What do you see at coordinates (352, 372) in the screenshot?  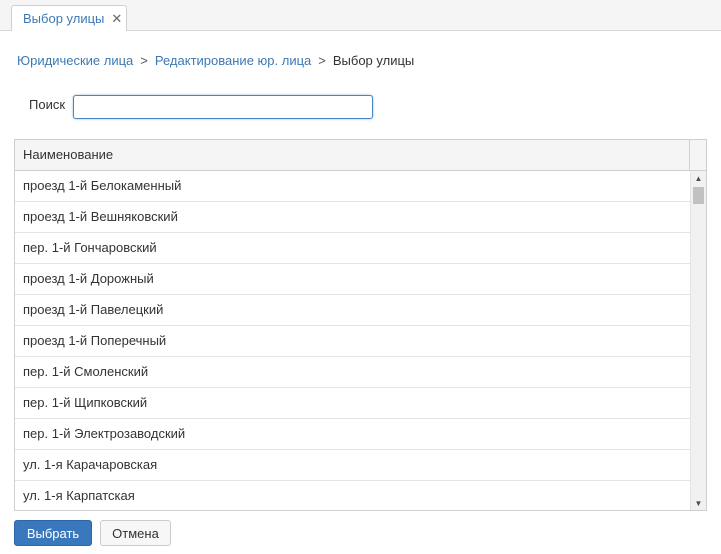 I see `table-row: пер. 1-й Смоленский` at bounding box center [352, 372].